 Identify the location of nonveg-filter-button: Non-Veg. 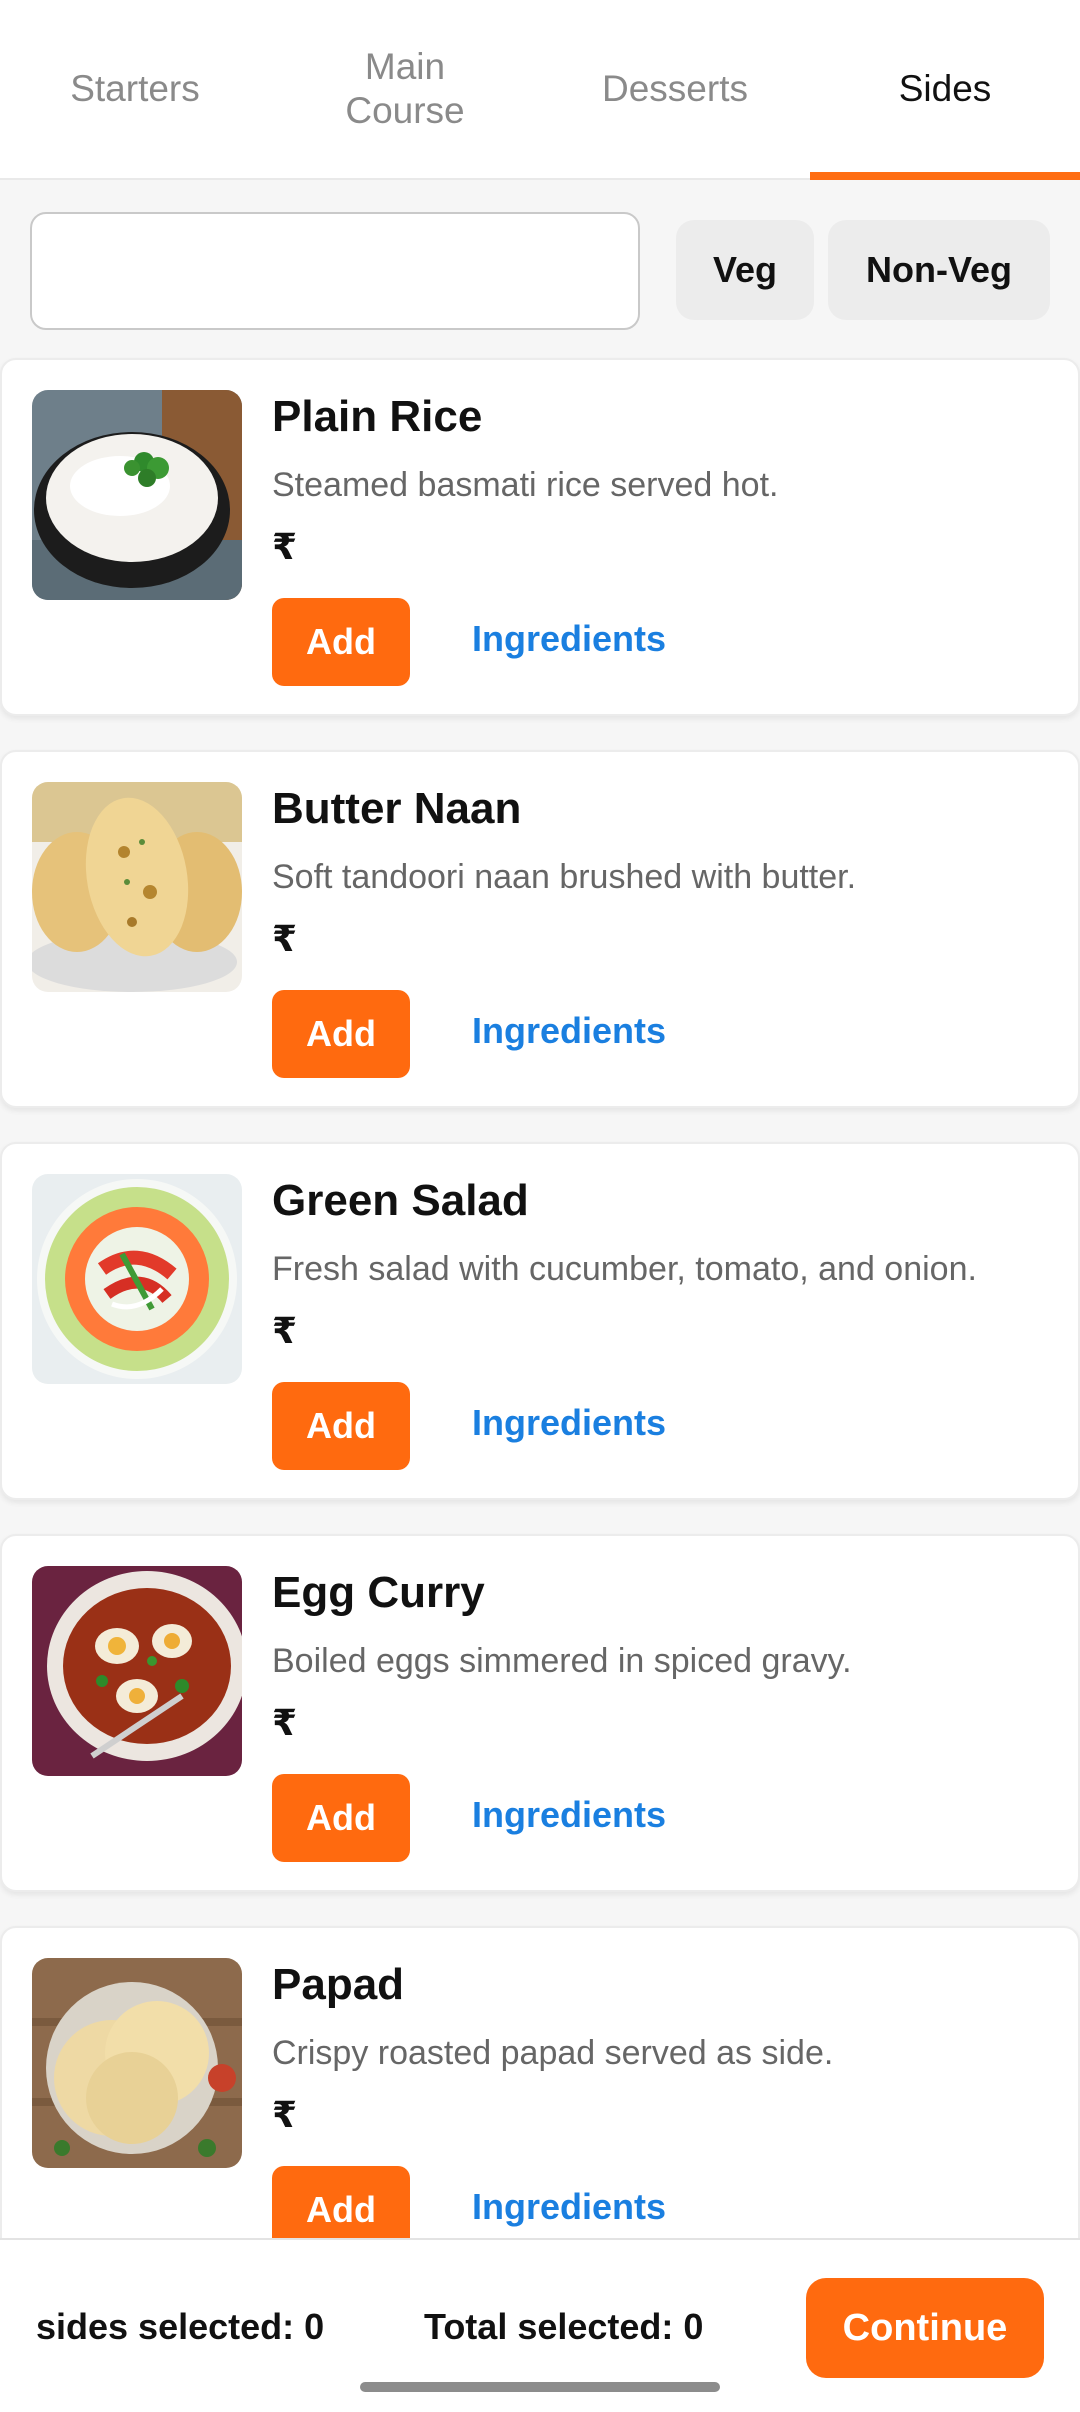
(939, 270).